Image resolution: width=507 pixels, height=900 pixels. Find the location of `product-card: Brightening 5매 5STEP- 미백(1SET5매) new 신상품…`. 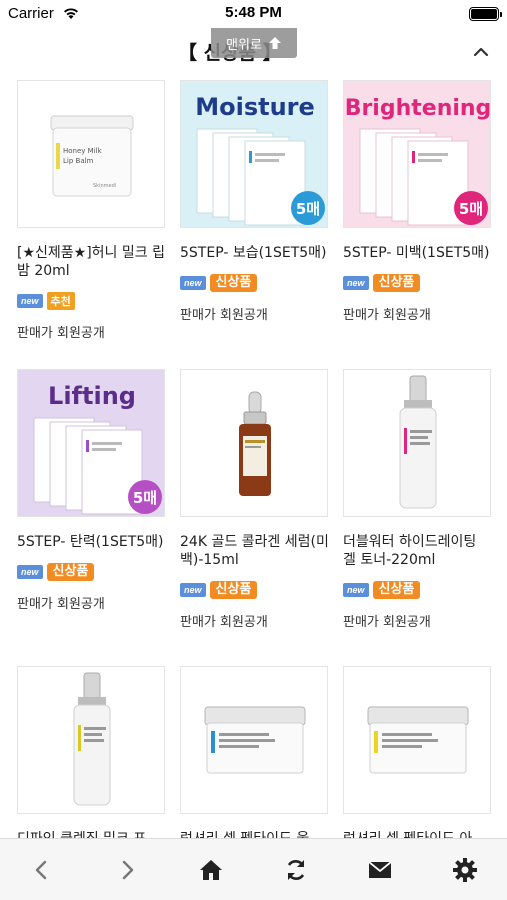

product-card: Brightening 5매 5STEP- 미백(1SET5매) new 신상품… is located at coordinates (418, 201).